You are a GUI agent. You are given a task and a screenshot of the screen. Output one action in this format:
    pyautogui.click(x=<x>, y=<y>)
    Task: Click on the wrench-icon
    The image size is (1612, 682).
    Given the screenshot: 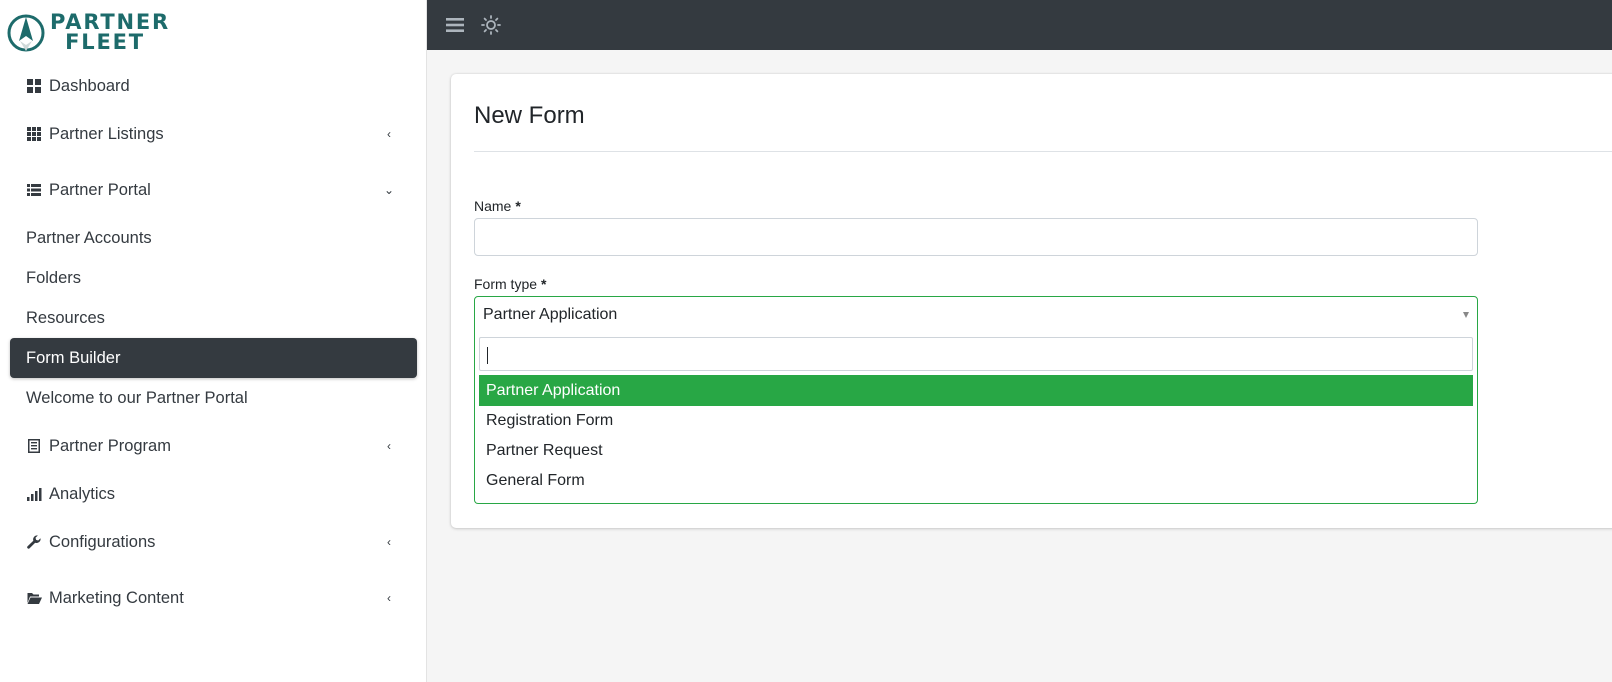 What is the action you would take?
    pyautogui.click(x=34, y=542)
    